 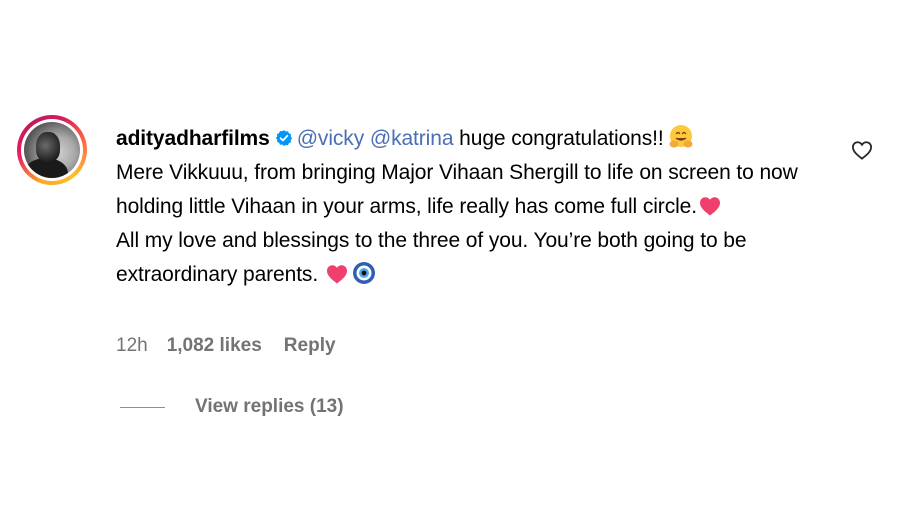 I want to click on heart-outline-icon, so click(x=862, y=150).